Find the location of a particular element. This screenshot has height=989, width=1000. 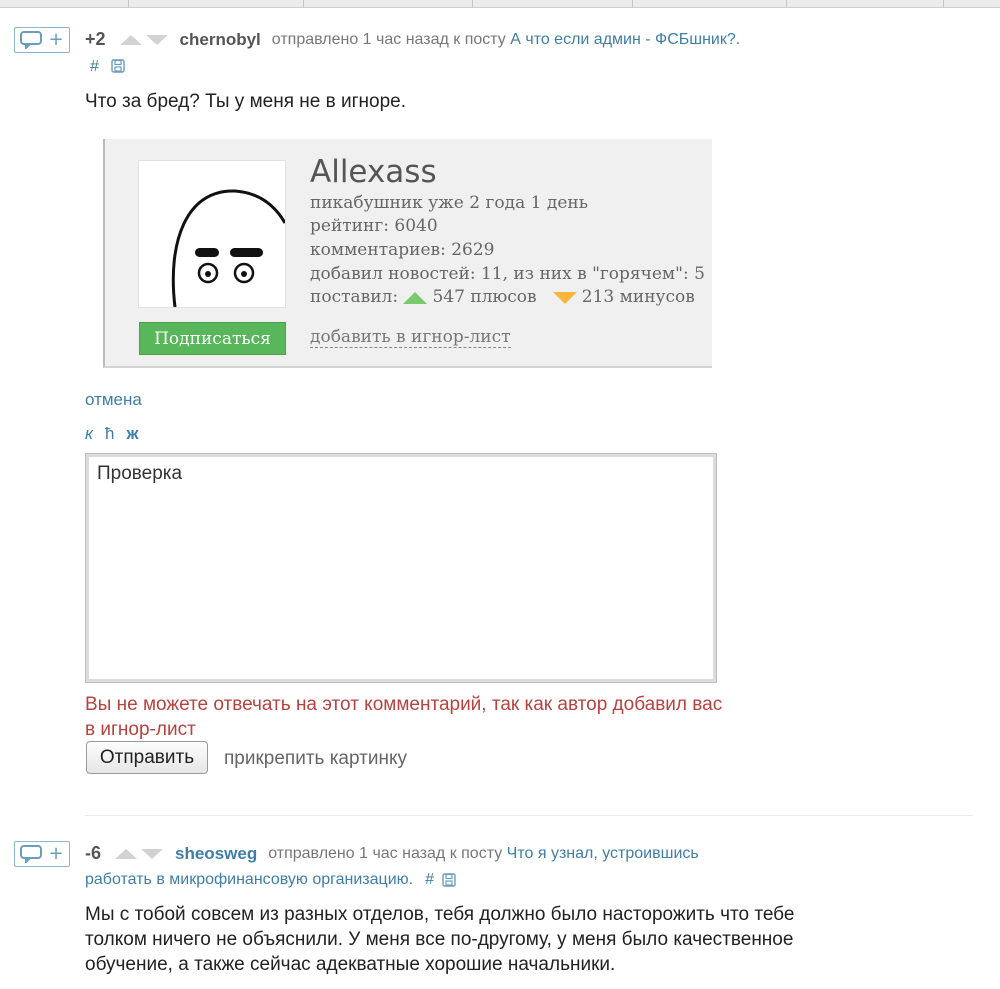

avatar-face-icon is located at coordinates (229, 248).